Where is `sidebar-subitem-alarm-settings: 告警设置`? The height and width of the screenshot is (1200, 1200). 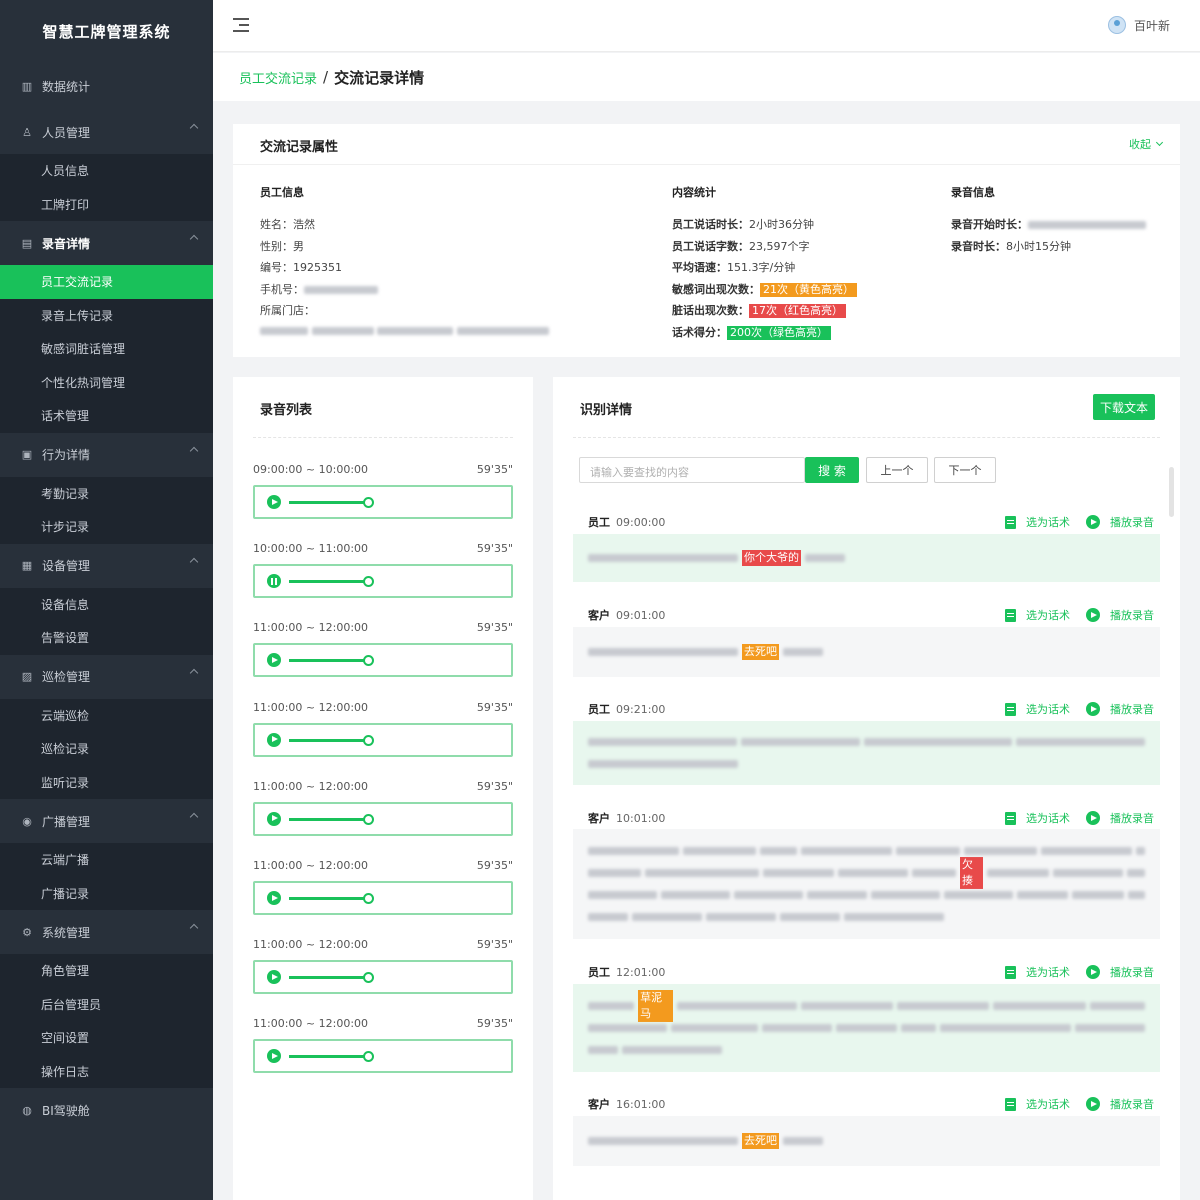 sidebar-subitem-alarm-settings: 告警设置 is located at coordinates (106, 638).